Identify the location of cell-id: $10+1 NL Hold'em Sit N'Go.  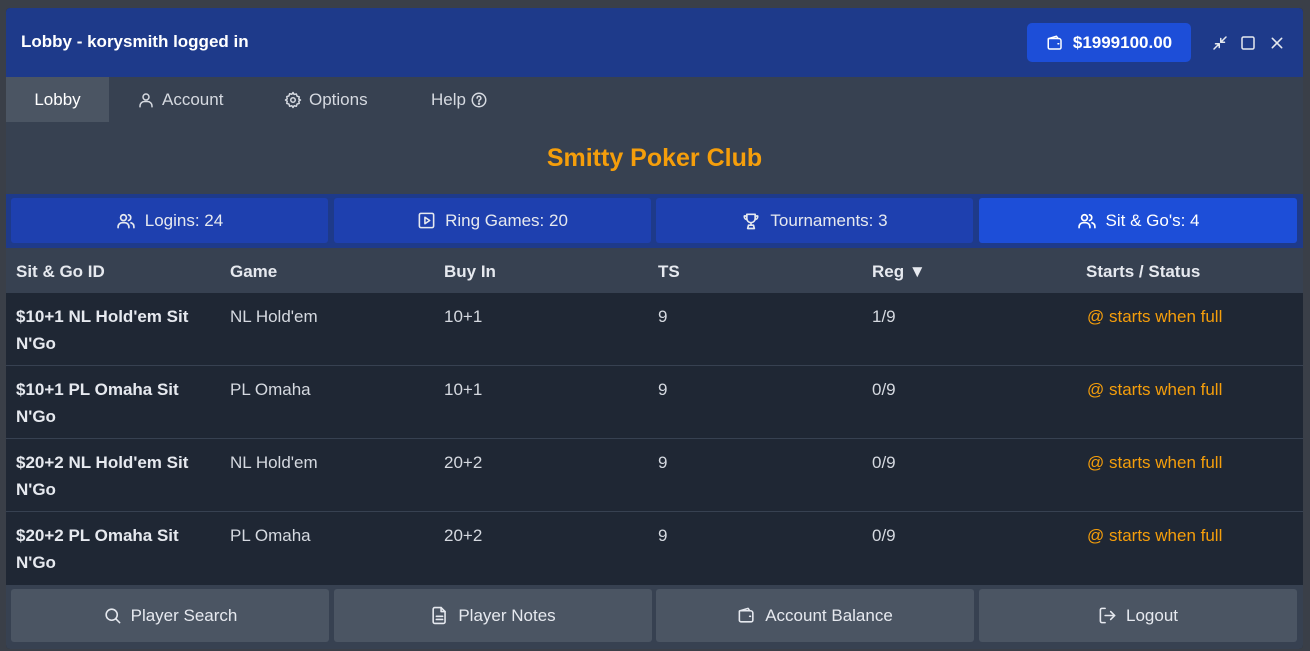
(102, 330).